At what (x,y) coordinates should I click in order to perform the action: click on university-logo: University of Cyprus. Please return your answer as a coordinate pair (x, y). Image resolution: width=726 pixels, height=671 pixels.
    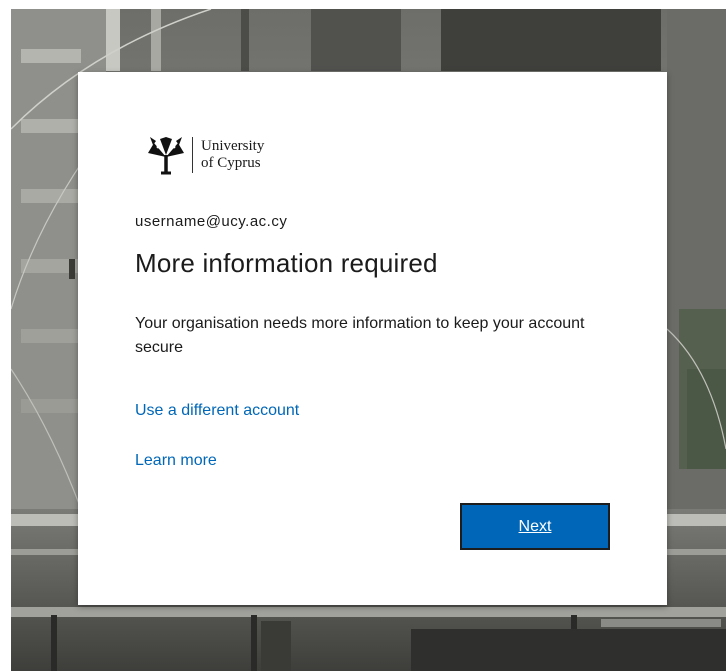
    Looking at the image, I should click on (204, 155).